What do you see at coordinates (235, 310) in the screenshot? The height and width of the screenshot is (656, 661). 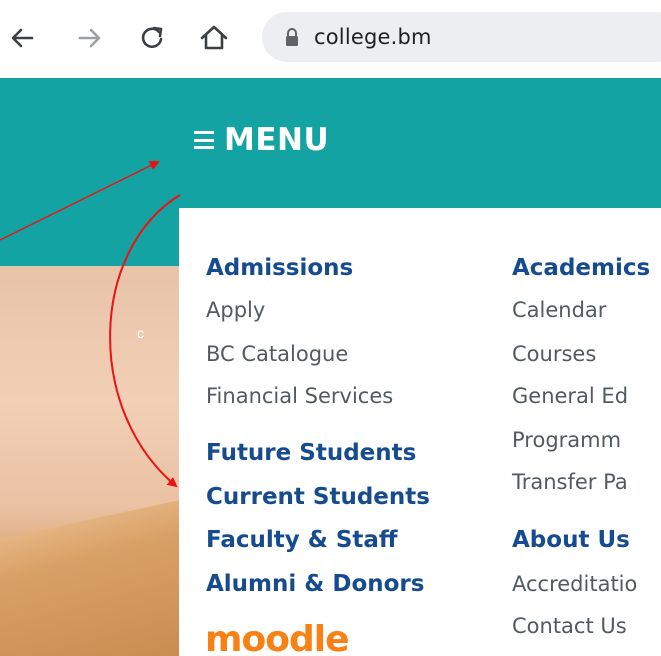 I see `menu-link-apply: Apply` at bounding box center [235, 310].